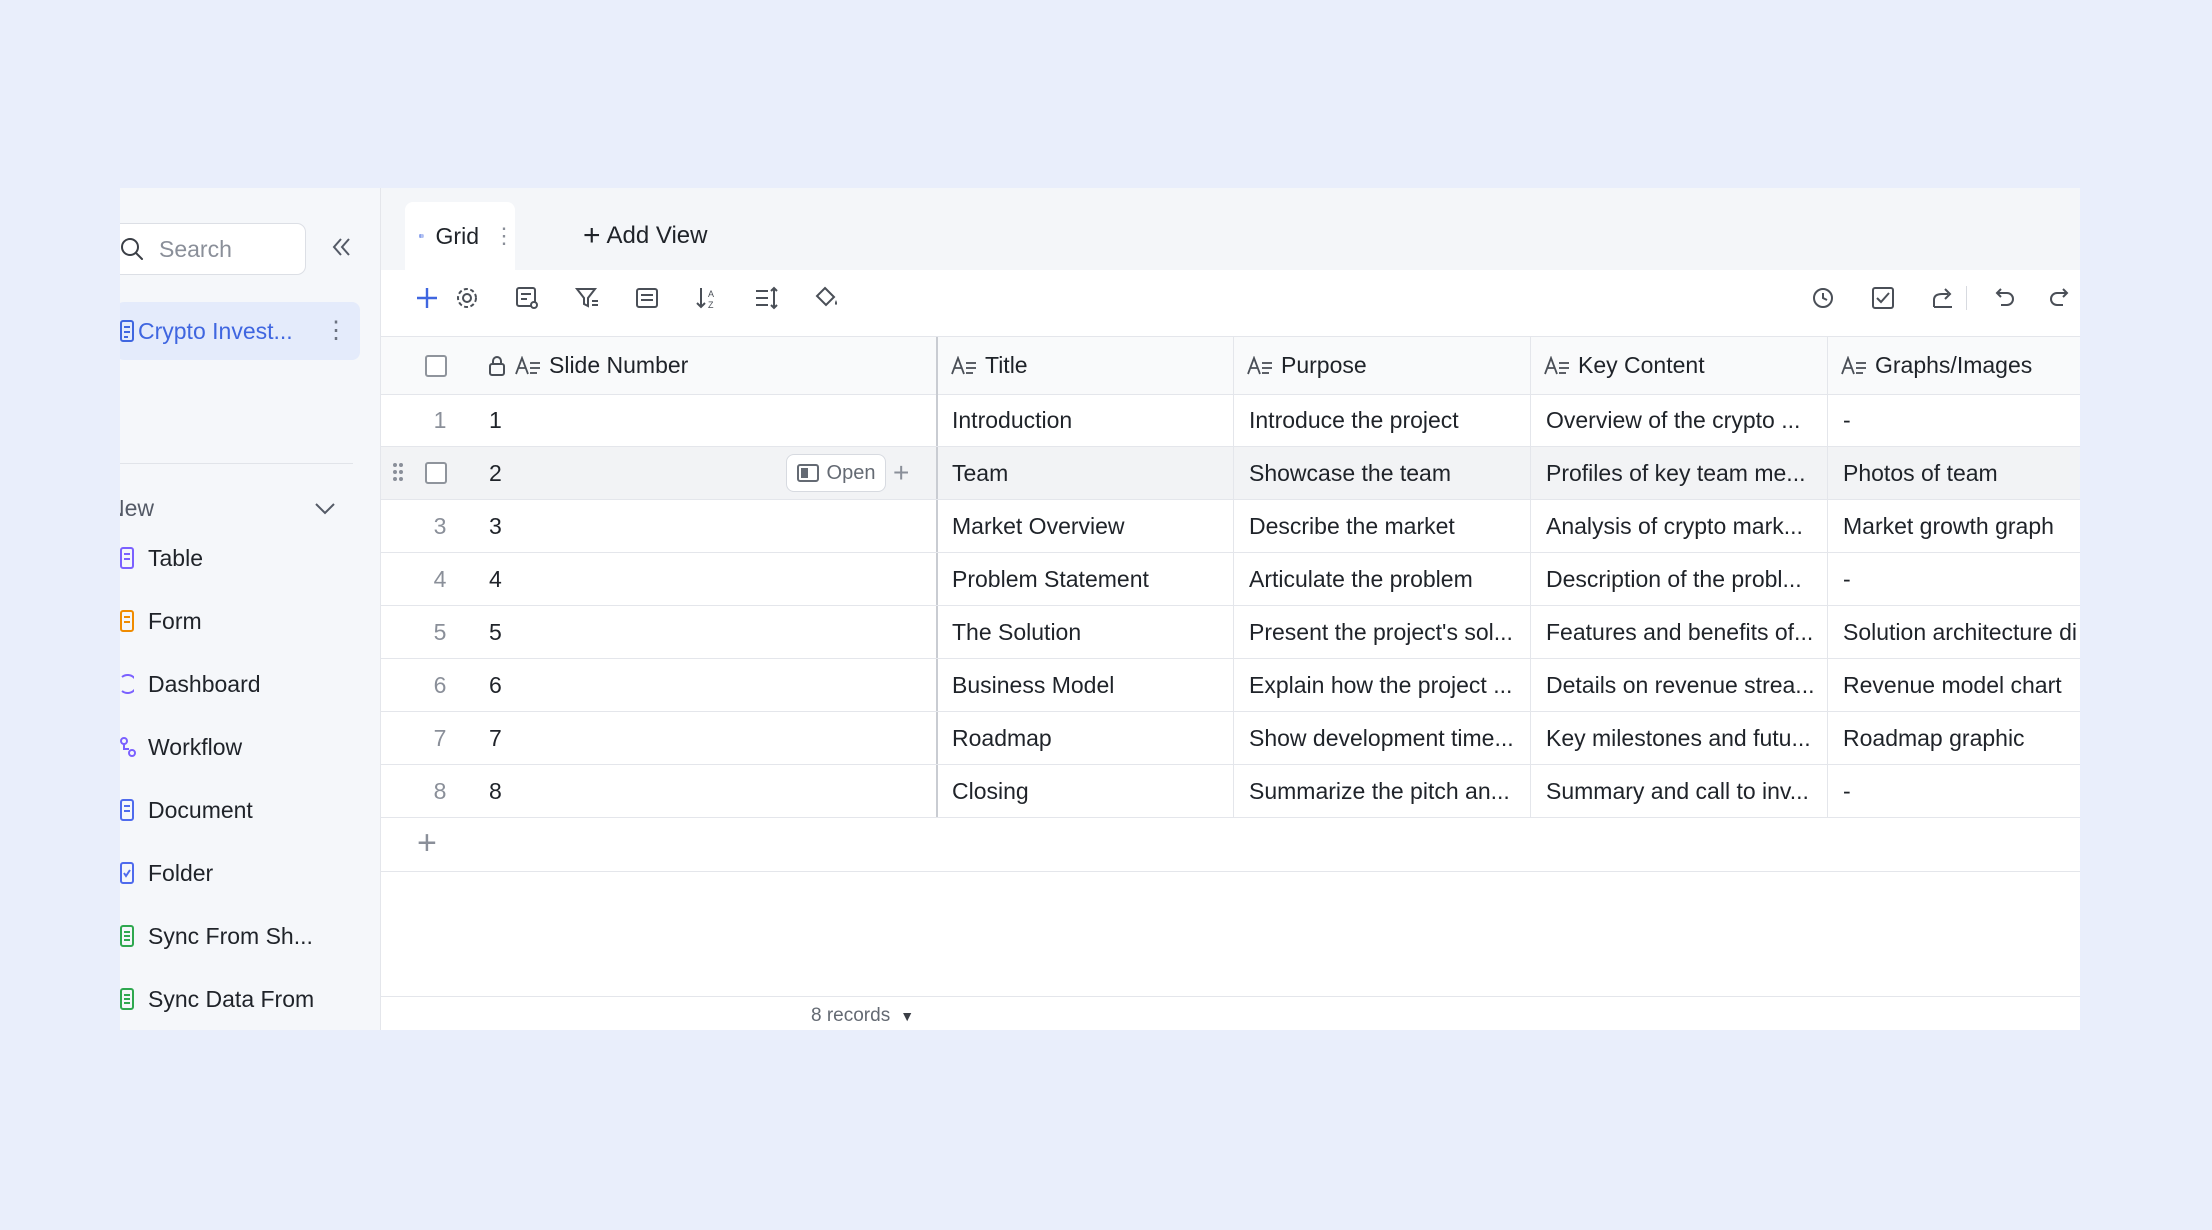  Describe the element at coordinates (1961, 685) in the screenshot. I see `cell-graphs-images: Revenue model chart` at that location.